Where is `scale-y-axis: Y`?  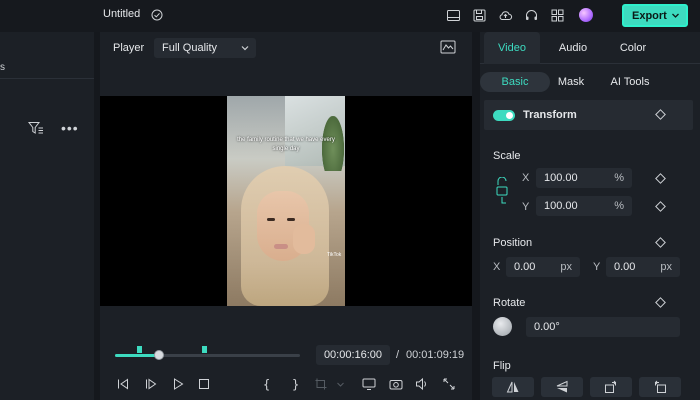
scale-y-axis: Y is located at coordinates (526, 207).